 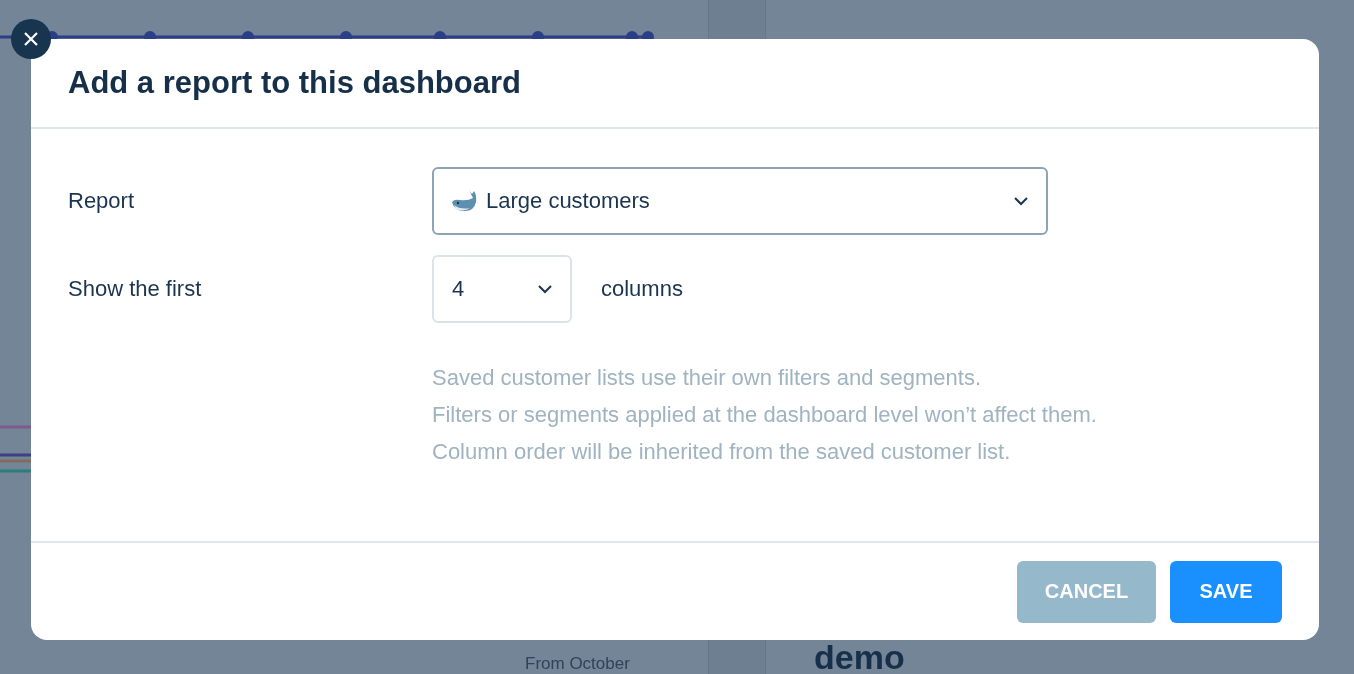 What do you see at coordinates (740, 201) in the screenshot?
I see `report-select: Large customers` at bounding box center [740, 201].